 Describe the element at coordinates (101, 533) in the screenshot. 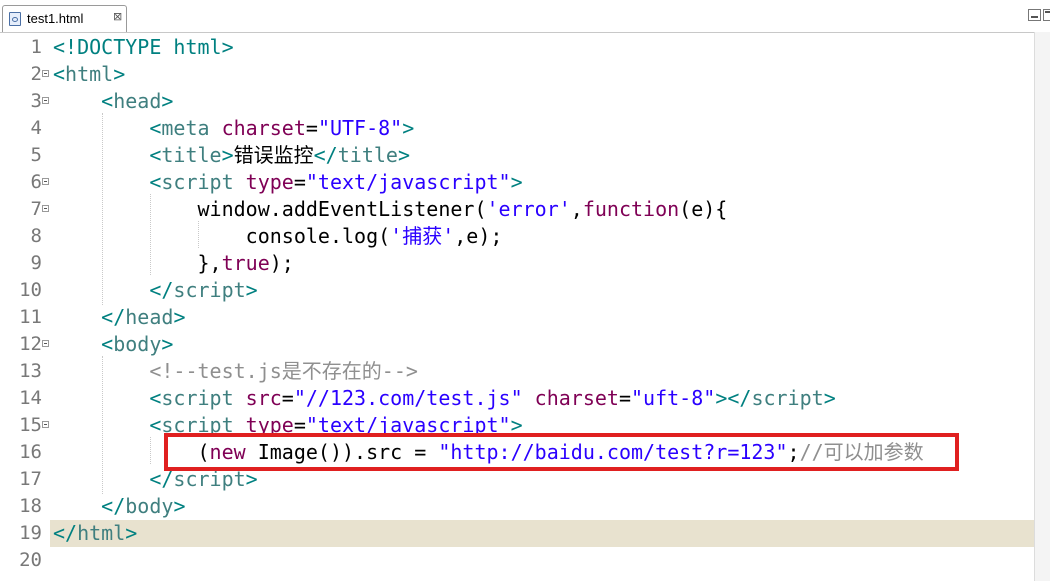

I see `code-token: html` at that location.